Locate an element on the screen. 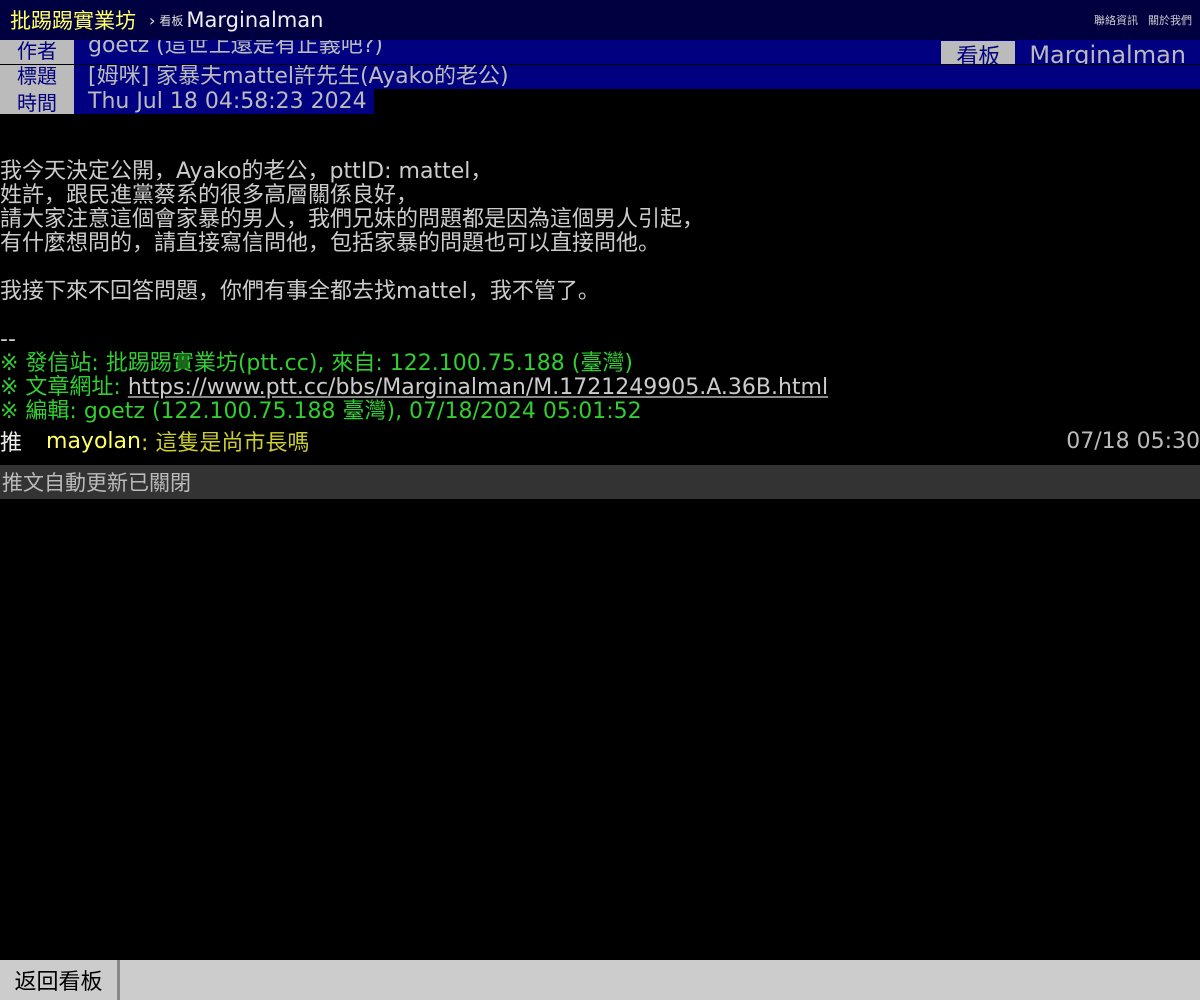  title-row: 標題 [姆咪] 家暴夫mattel許先生(Ayako的老公) is located at coordinates (600, 77).